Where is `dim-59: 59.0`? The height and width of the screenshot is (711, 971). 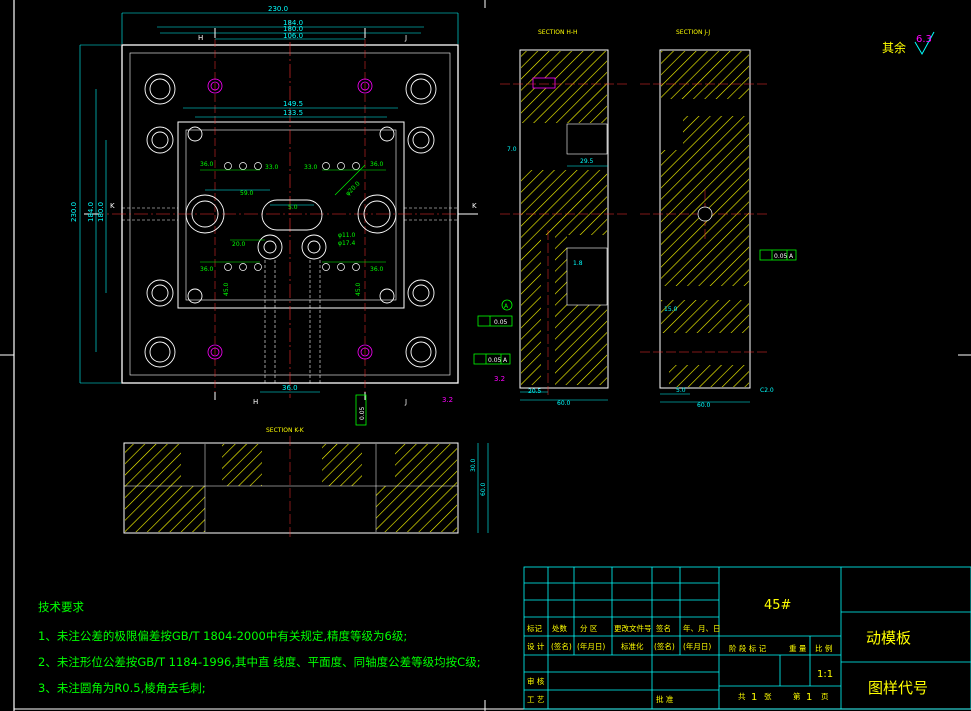
dim-59: 59.0 is located at coordinates (247, 193).